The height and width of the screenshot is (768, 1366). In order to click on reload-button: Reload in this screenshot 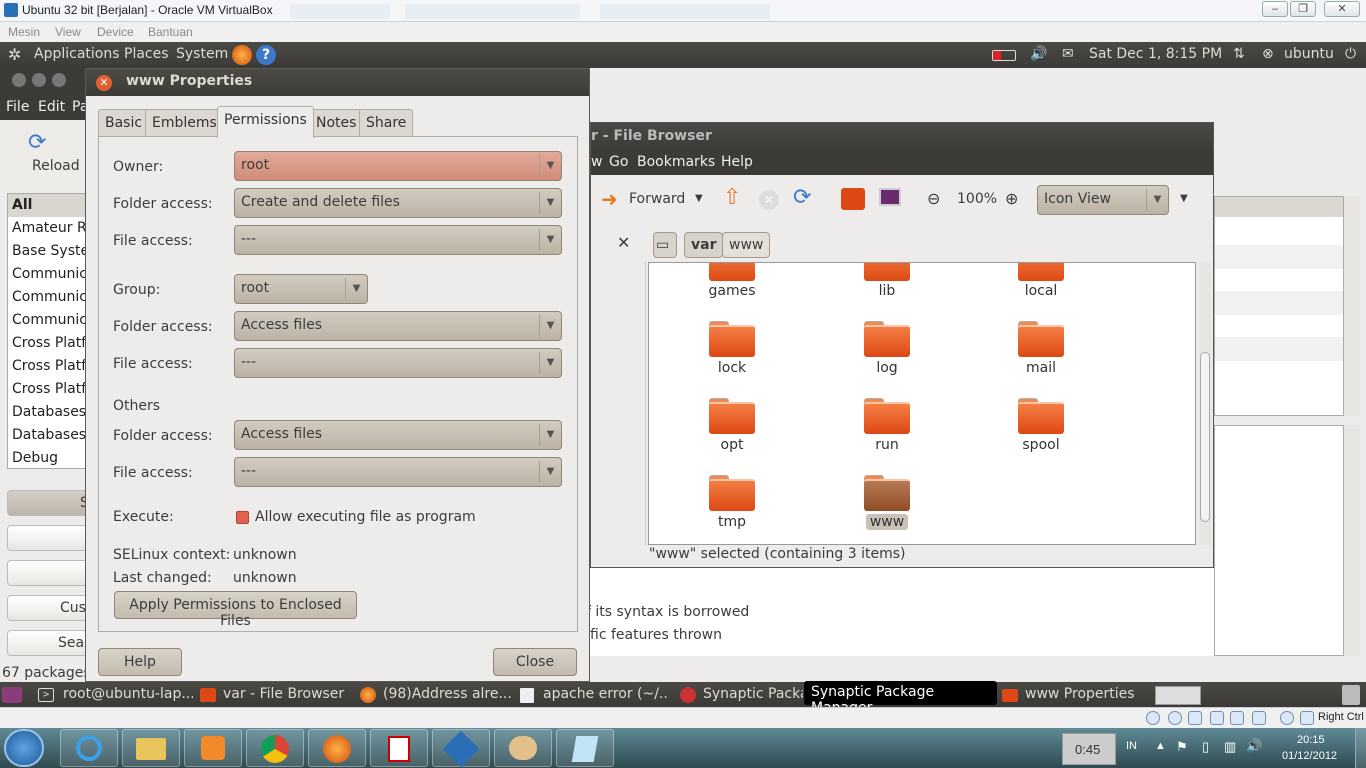, I will do `click(56, 166)`.